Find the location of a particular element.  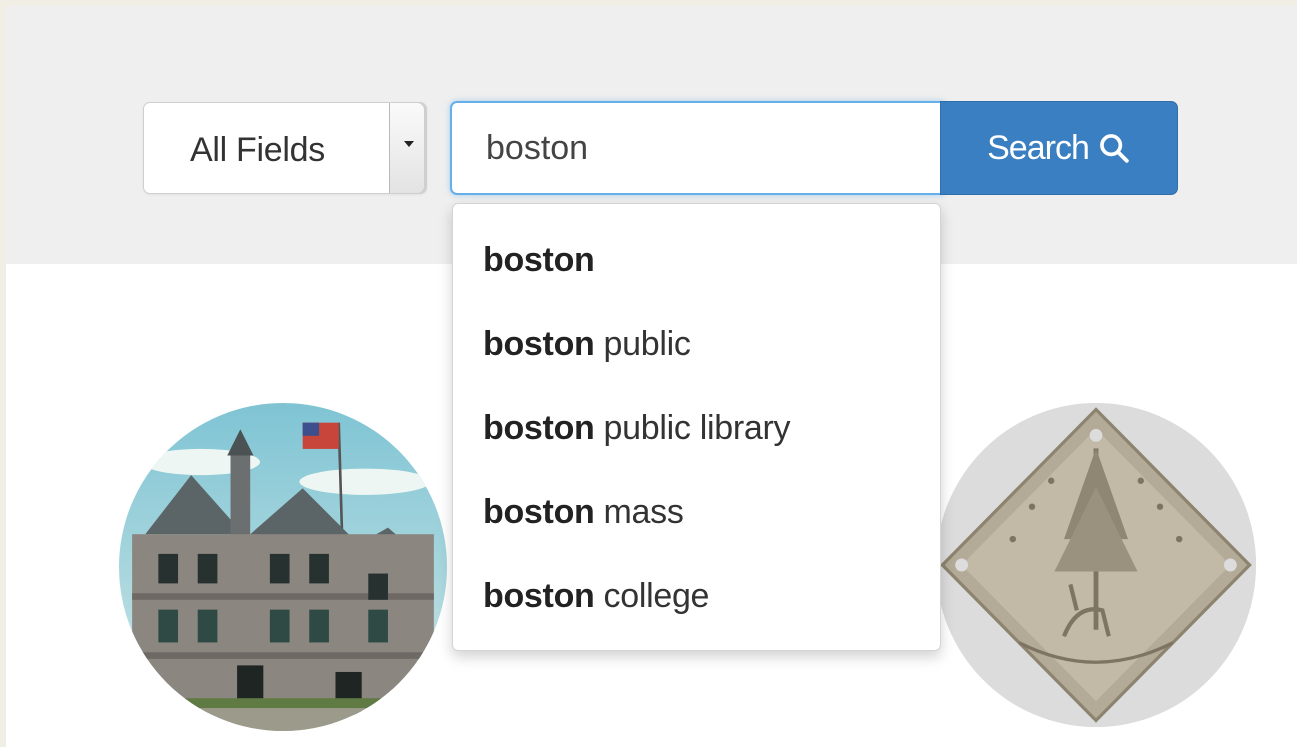

search-field-label: All Fields is located at coordinates (257, 150).